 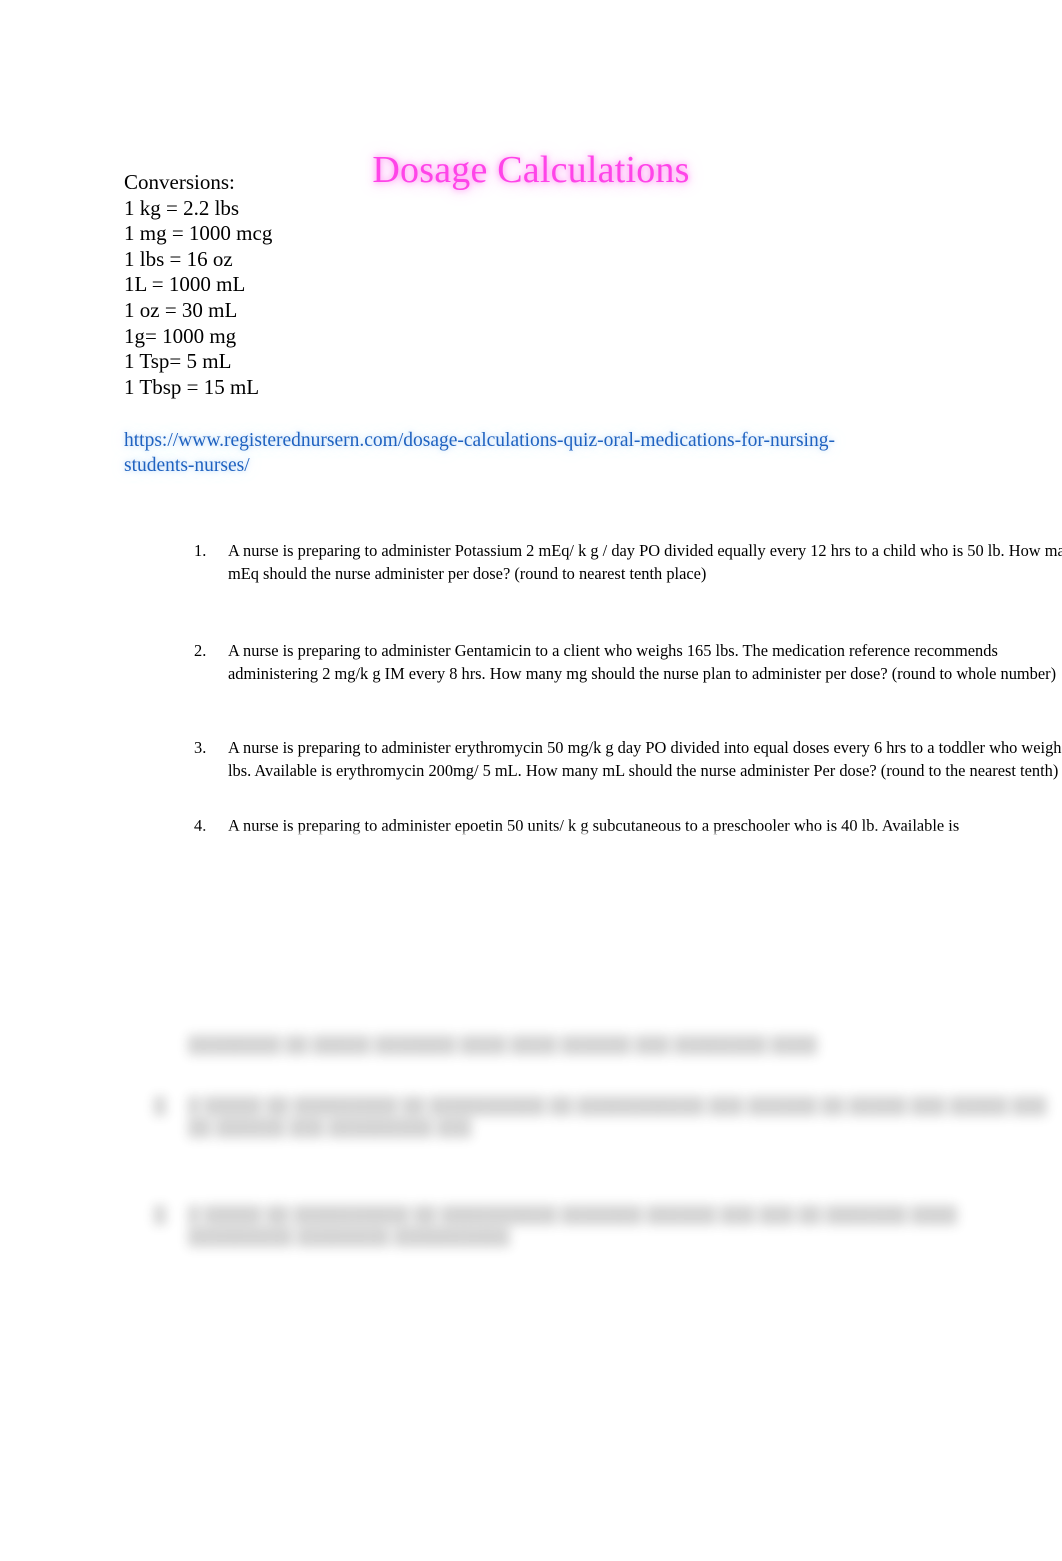 I want to click on question-number: 4., so click(x=200, y=825).